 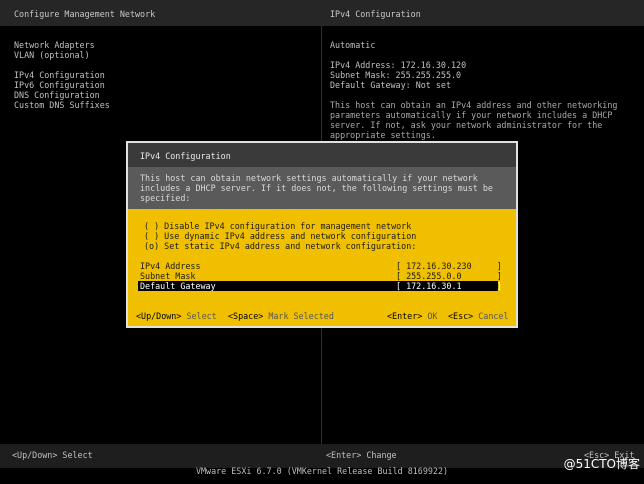 I want to click on key-space: <Space>, so click(x=246, y=316).